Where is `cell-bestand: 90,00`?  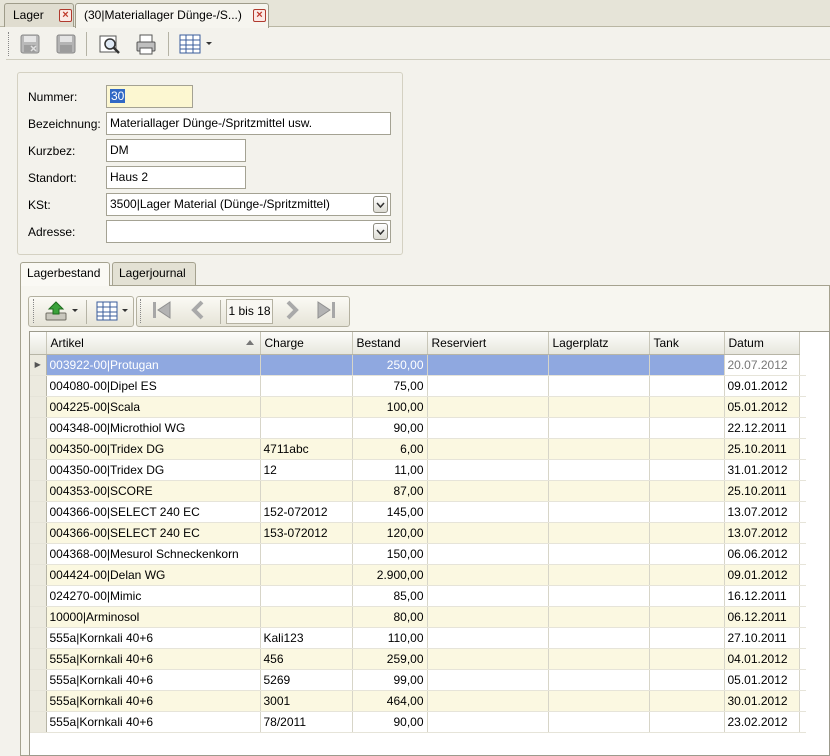
cell-bestand: 90,00 is located at coordinates (390, 428).